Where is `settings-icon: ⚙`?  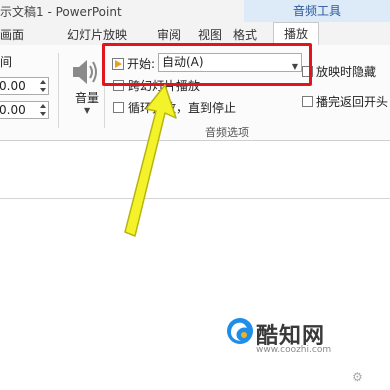 settings-icon: ⚙ is located at coordinates (357, 377).